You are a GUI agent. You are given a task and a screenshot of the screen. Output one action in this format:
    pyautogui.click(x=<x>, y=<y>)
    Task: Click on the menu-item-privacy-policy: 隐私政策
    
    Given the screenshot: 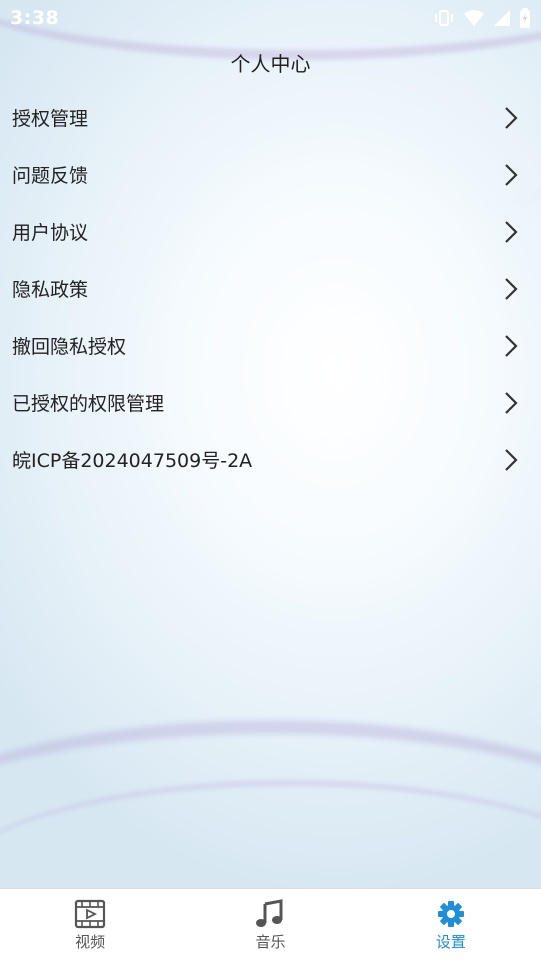 What is the action you would take?
    pyautogui.click(x=270, y=288)
    